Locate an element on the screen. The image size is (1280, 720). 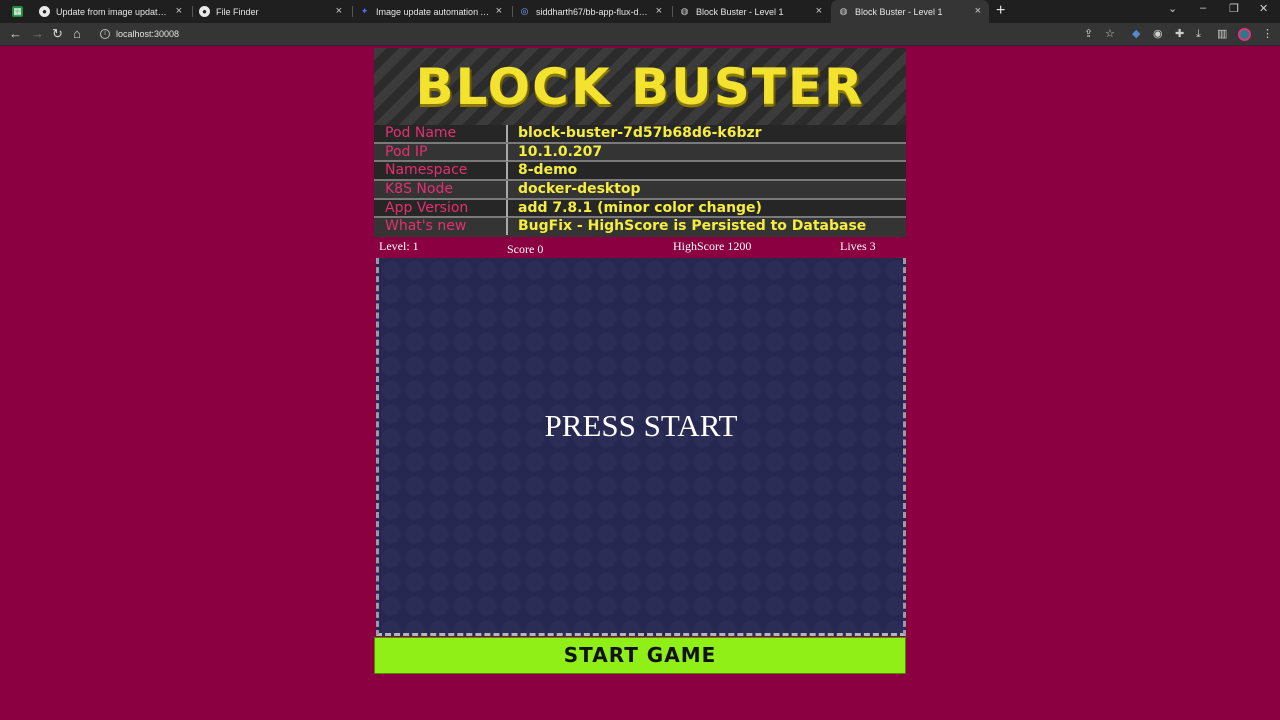
tab-update-from-image: ● Update from image update auto × is located at coordinates (111, 11).